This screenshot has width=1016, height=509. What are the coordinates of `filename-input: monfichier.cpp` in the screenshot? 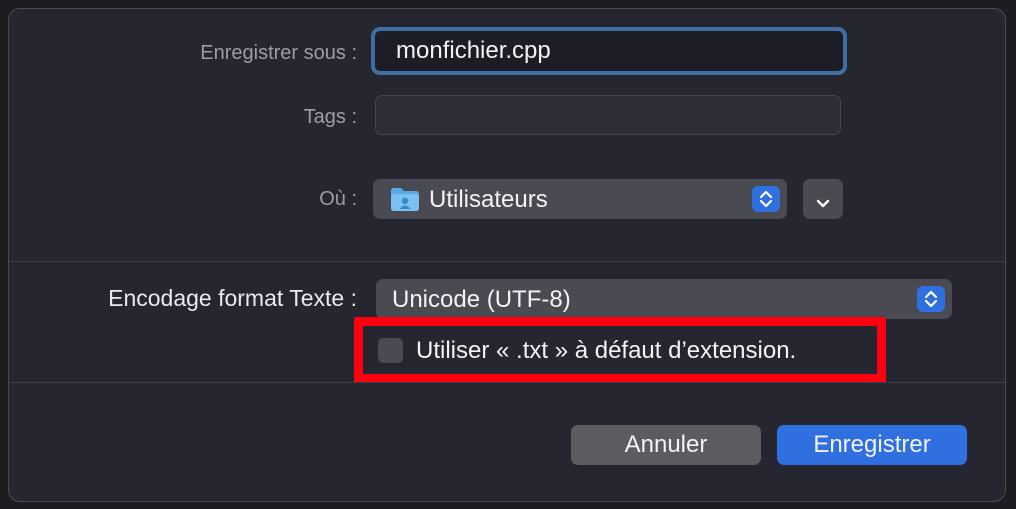 It's located at (609, 51).